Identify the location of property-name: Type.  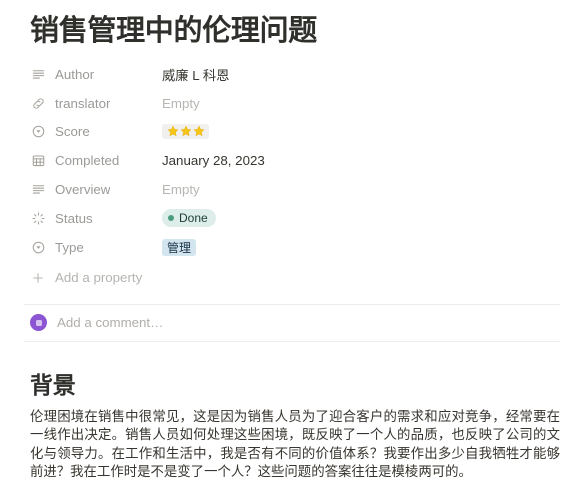
(69, 247).